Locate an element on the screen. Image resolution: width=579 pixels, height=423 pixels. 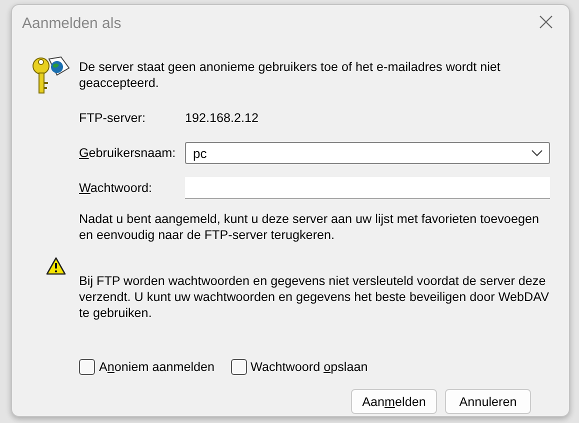
dialog-button: Aanmelden is located at coordinates (394, 401).